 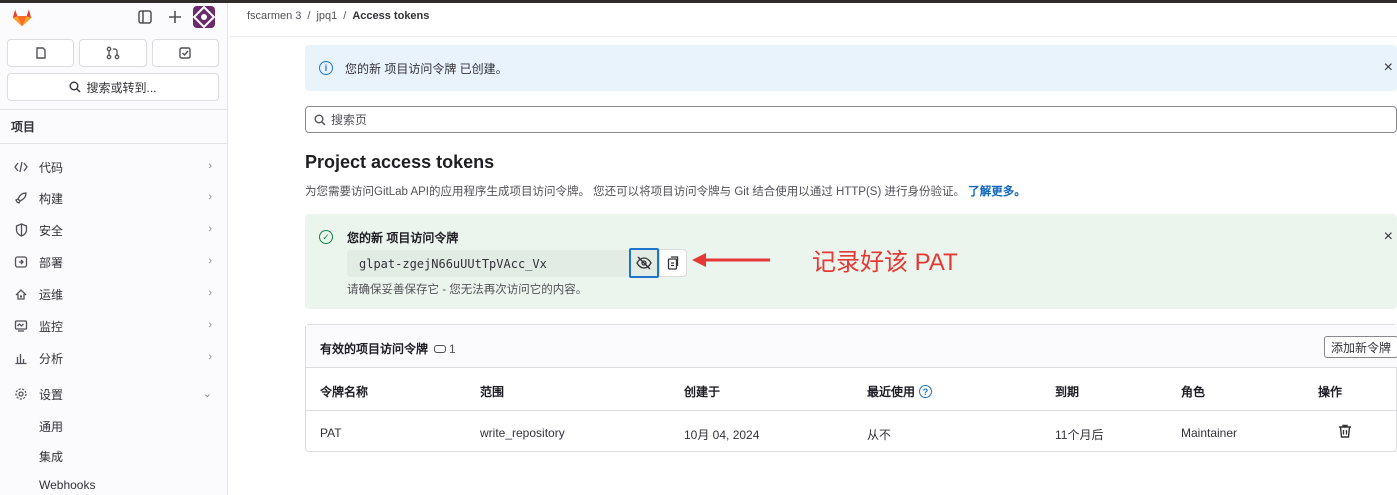 I want to click on sidebar-item-label: 部署, so click(x=51, y=262).